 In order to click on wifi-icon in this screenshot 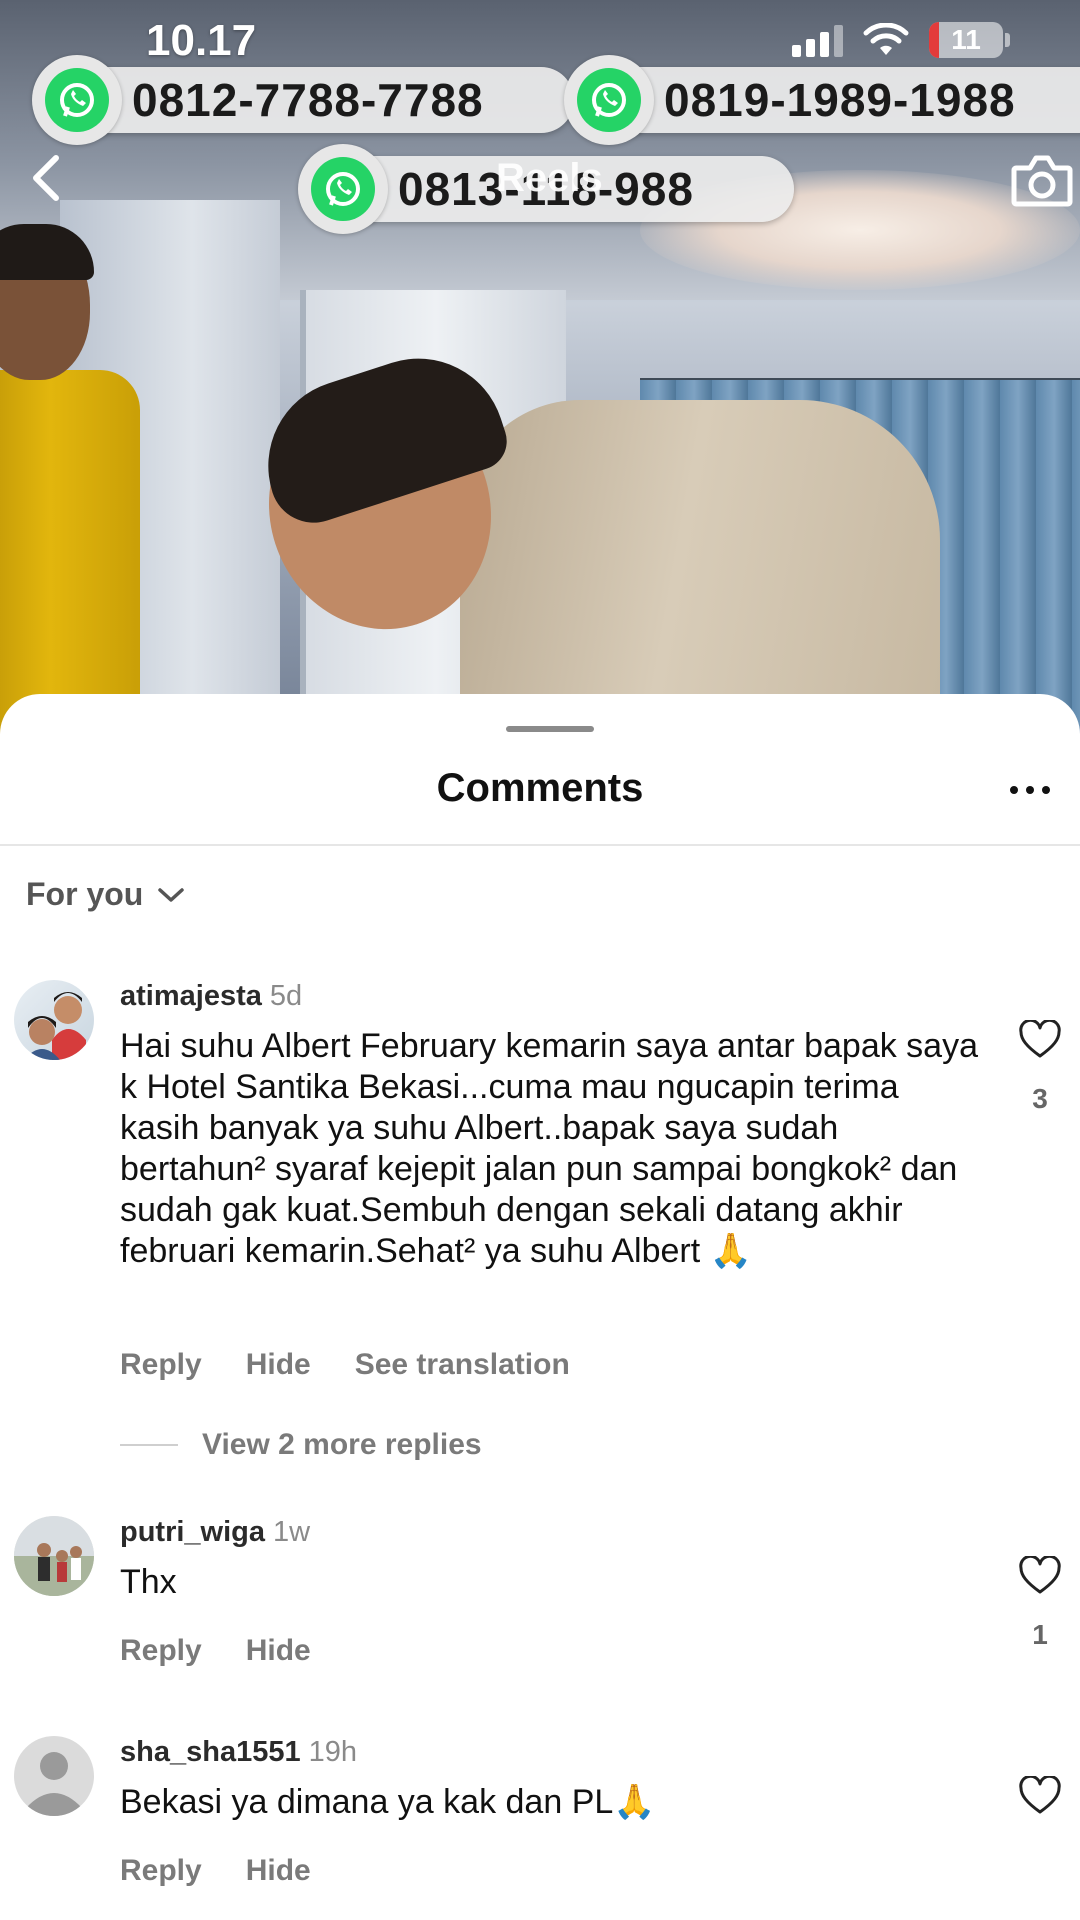, I will do `click(886, 40)`.